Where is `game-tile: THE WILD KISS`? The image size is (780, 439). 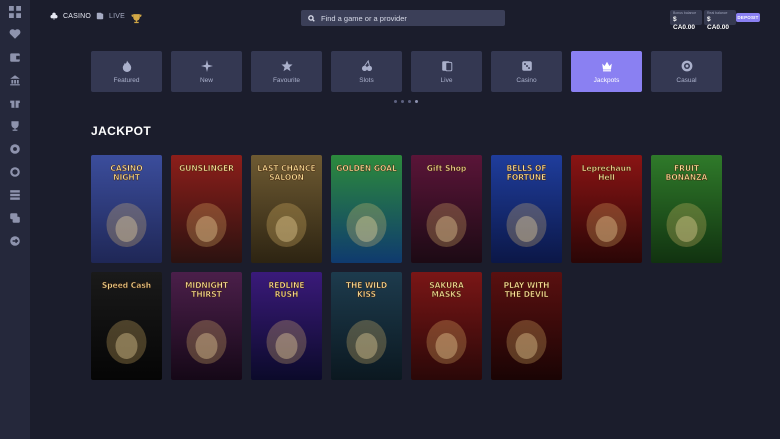 game-tile: THE WILD KISS is located at coordinates (366, 326).